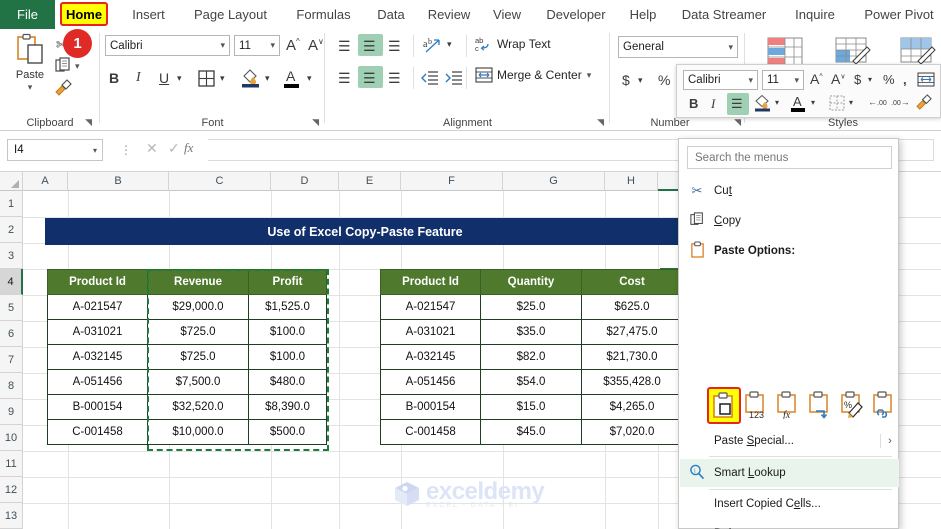 The height and width of the screenshot is (529, 941). Describe the element at coordinates (723, 405) in the screenshot. I see `paste-keep-source-formatting-icon` at that location.